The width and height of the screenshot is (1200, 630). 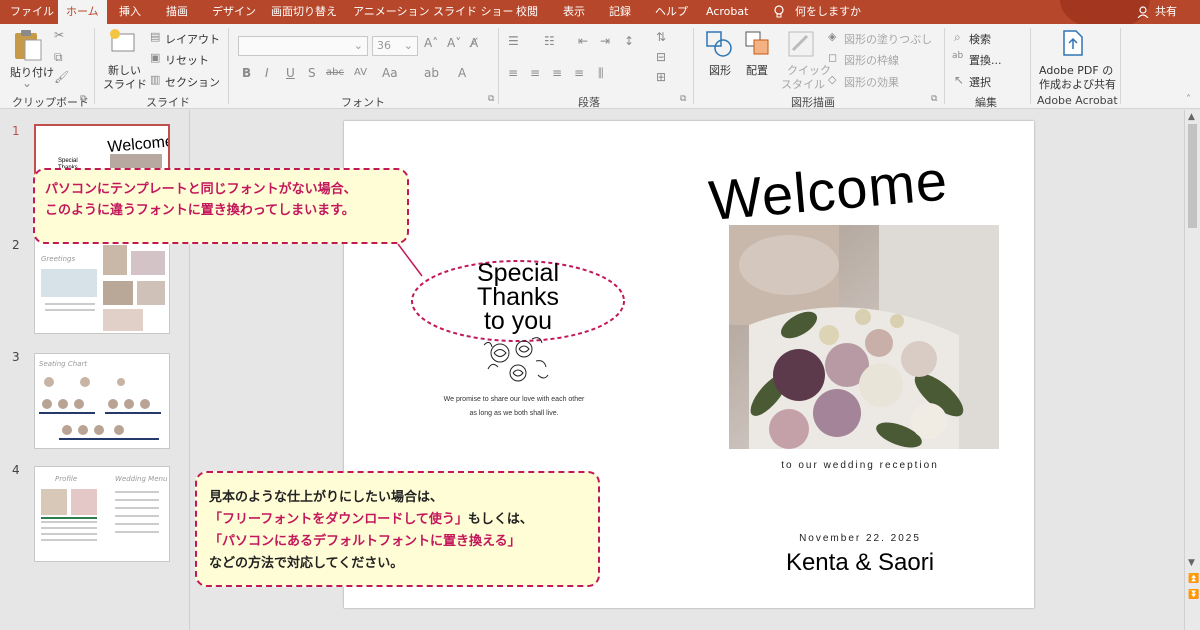 What do you see at coordinates (200, 210) in the screenshot?
I see `callout-line: このように違うフォントに置き換わってしまいます。` at bounding box center [200, 210].